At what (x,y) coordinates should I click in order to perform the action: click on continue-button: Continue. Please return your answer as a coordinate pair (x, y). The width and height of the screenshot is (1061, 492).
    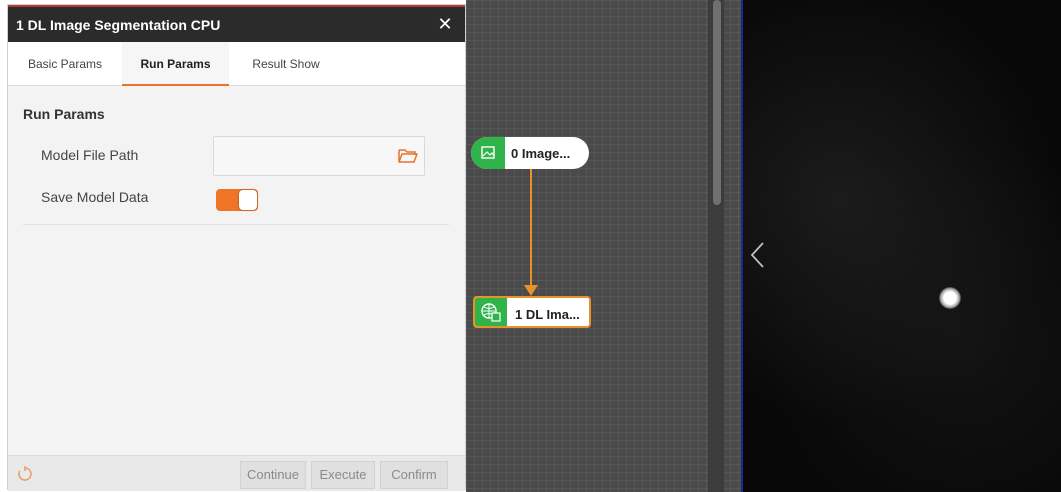
    Looking at the image, I should click on (273, 475).